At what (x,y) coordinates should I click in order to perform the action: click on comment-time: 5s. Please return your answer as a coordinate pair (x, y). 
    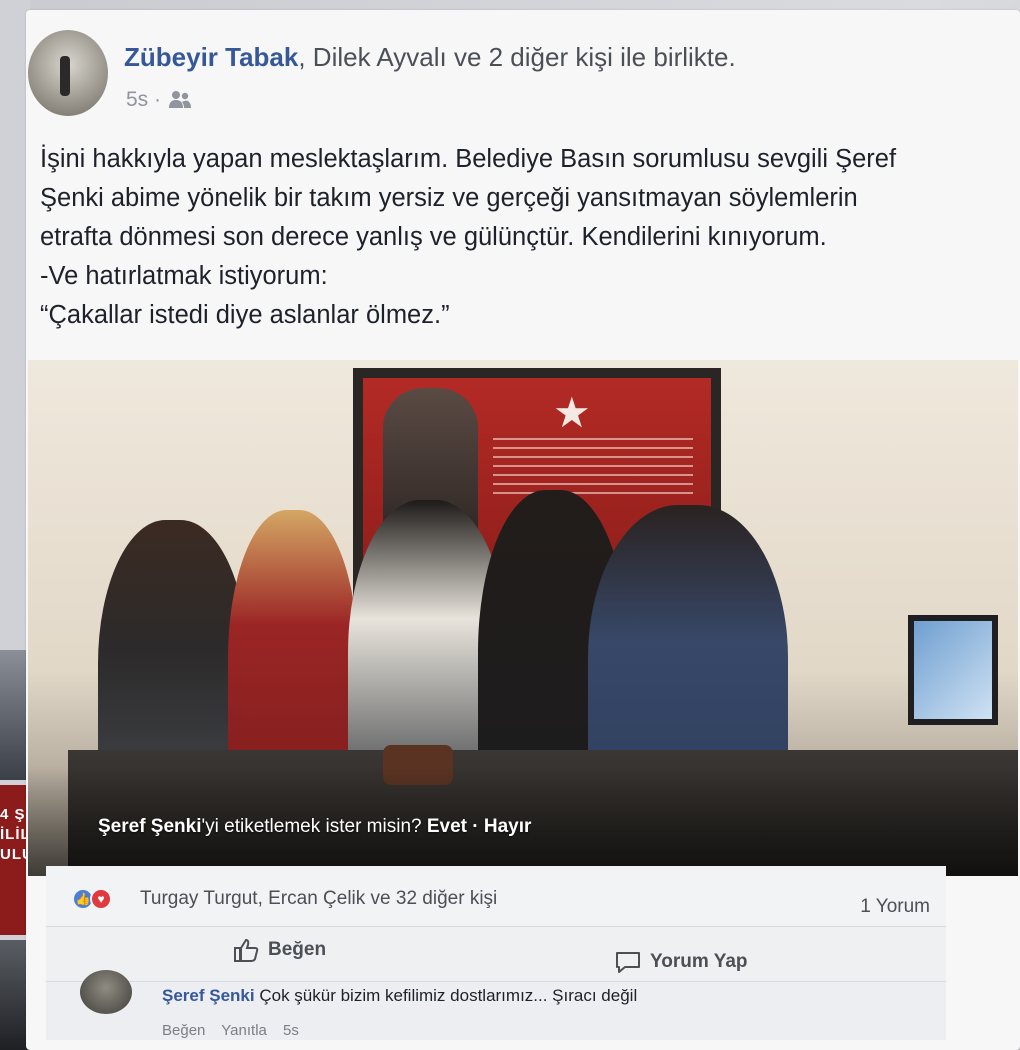
    Looking at the image, I should click on (291, 1030).